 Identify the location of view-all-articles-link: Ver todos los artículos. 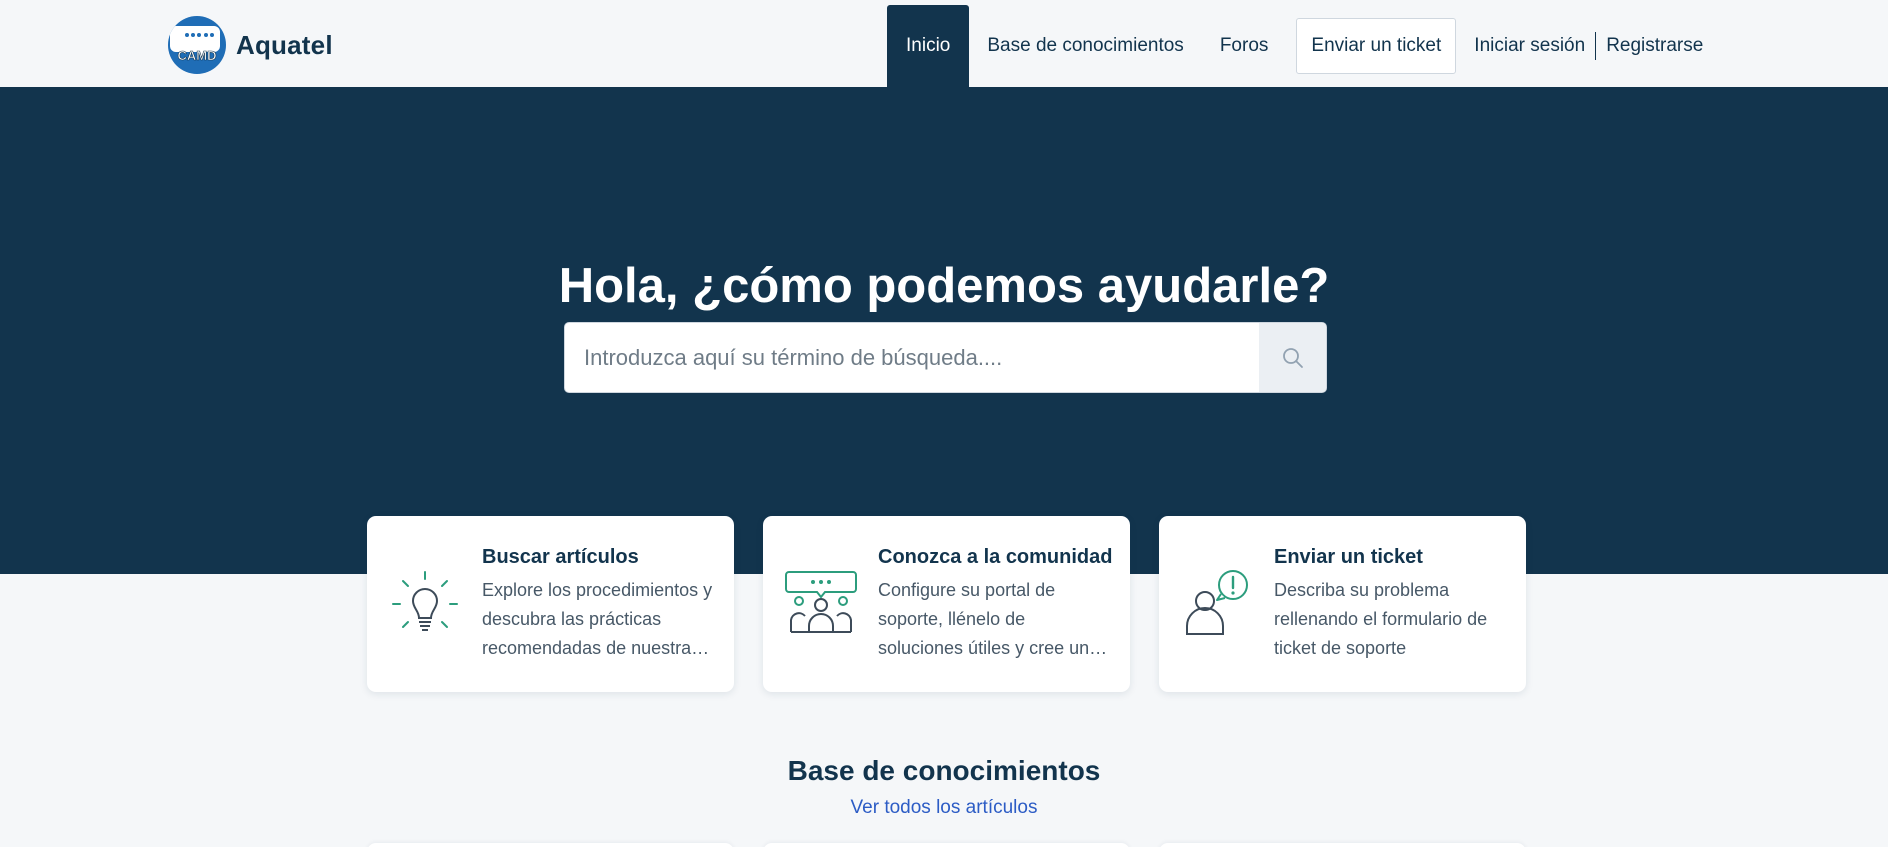
(944, 807).